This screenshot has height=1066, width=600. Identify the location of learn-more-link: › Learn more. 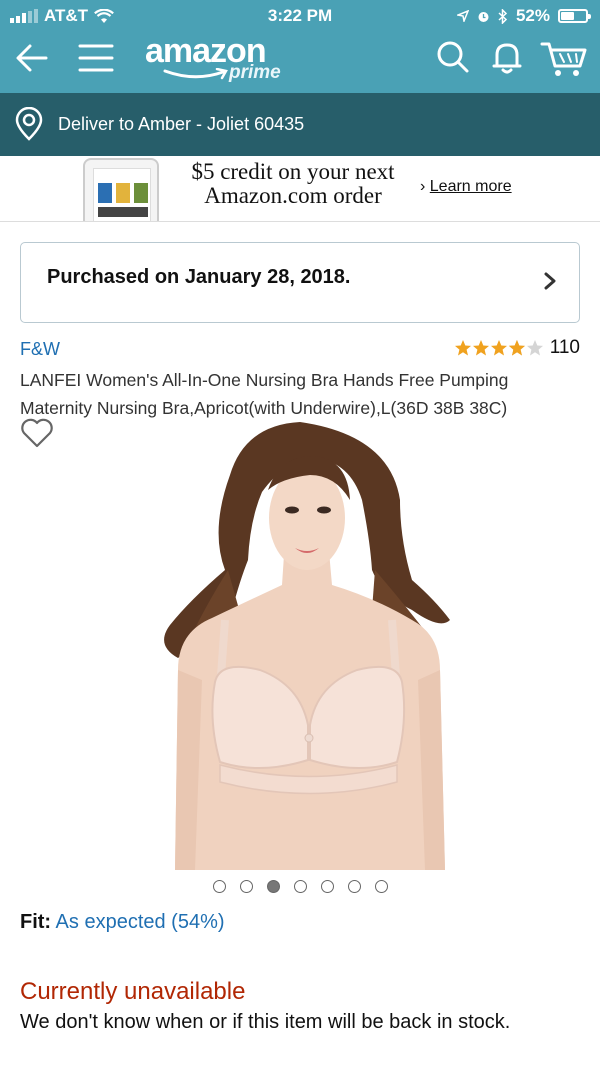
(466, 187).